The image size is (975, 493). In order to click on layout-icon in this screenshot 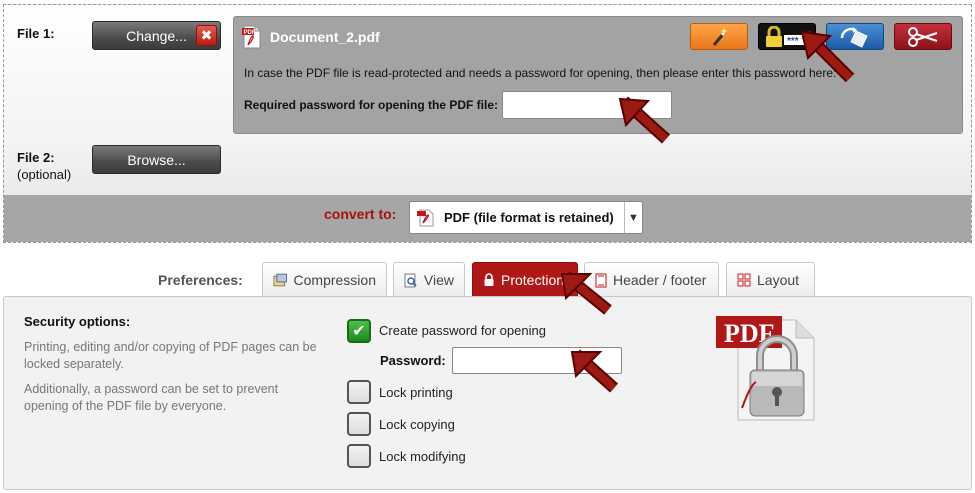, I will do `click(744, 280)`.